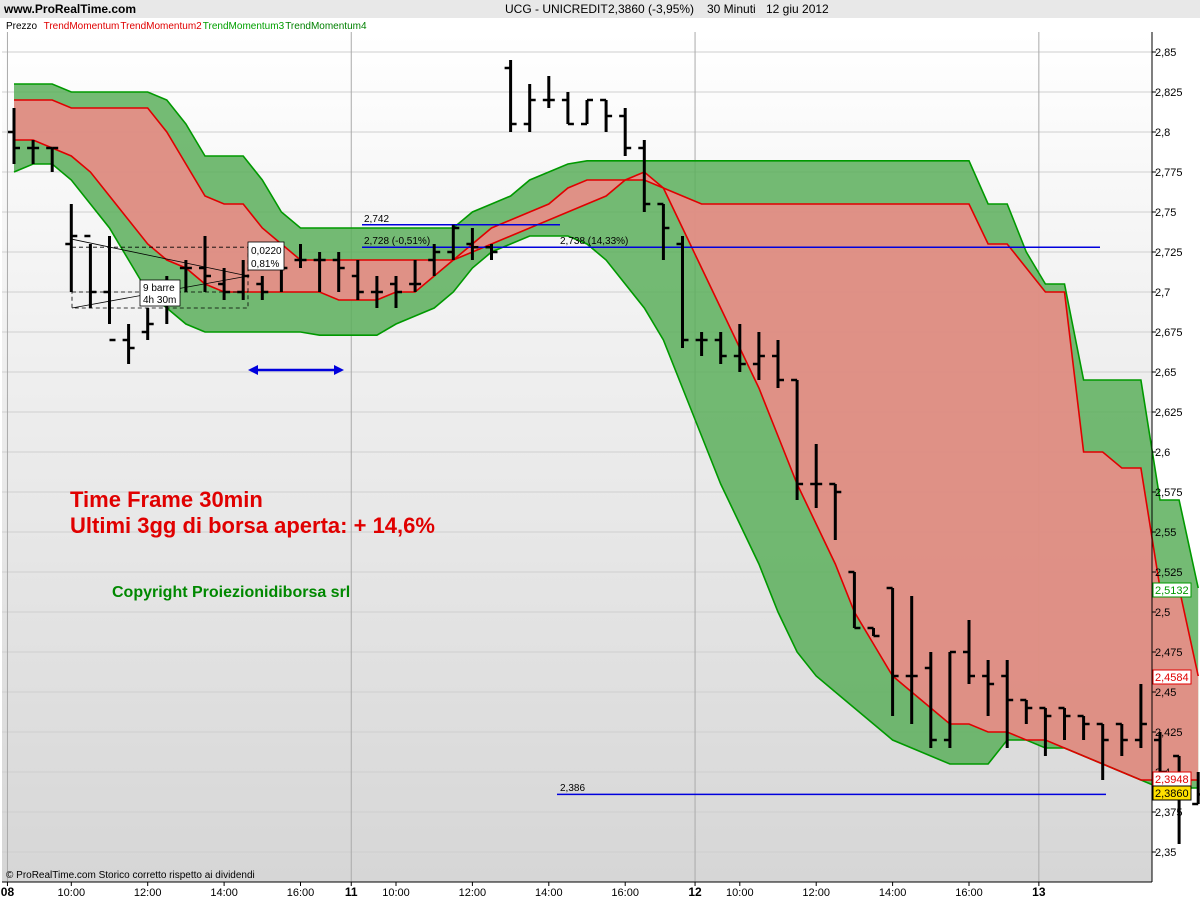 Image resolution: width=1200 pixels, height=900 pixels. Describe the element at coordinates (1169, 173) in the screenshot. I see `y-tick-label: 2,775` at that location.